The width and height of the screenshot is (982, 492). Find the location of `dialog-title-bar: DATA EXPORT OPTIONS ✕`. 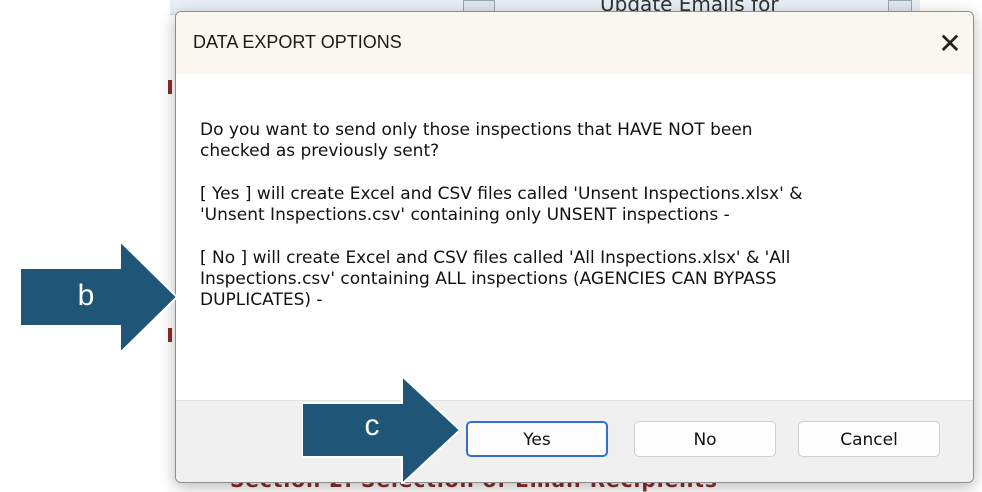

dialog-title-bar: DATA EXPORT OPTIONS ✕ is located at coordinates (574, 43).